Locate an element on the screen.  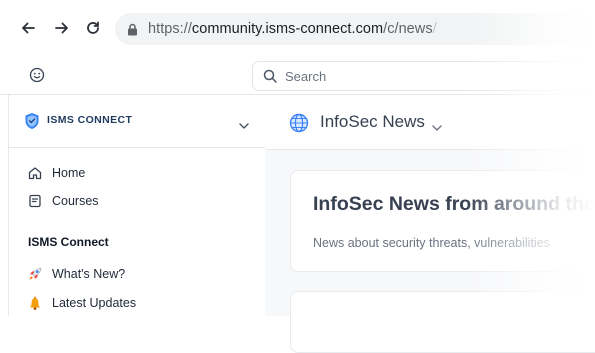
reload-button is located at coordinates (93, 28).